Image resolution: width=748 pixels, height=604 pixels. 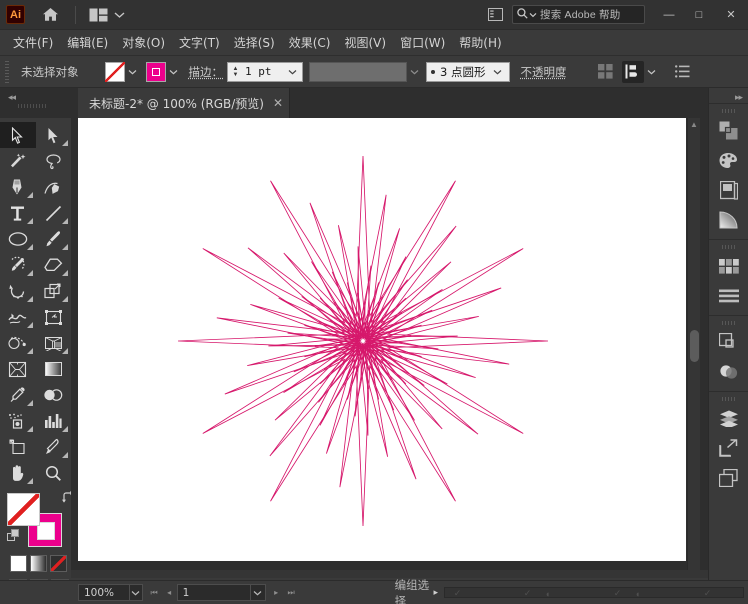 I want to click on line-segment-tool, so click(x=54, y=213).